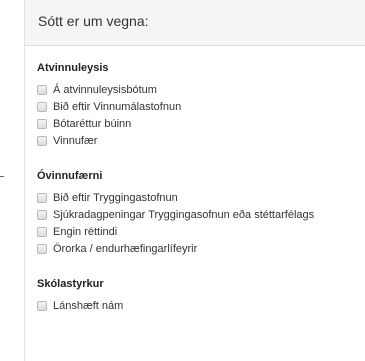 This screenshot has height=361, width=365. Describe the element at coordinates (115, 197) in the screenshot. I see `option-label: Bið eftir Tryggingastofnun` at that location.